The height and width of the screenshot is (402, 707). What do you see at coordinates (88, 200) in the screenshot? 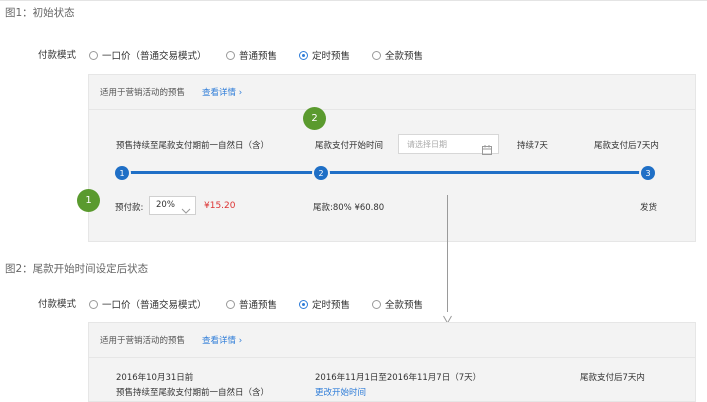
I see `annotation-badge-1: 1` at bounding box center [88, 200].